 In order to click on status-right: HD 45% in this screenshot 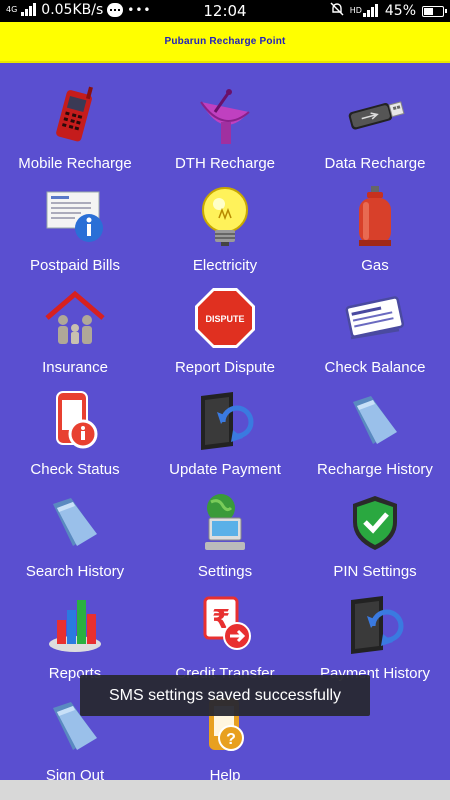, I will do `click(388, 11)`.